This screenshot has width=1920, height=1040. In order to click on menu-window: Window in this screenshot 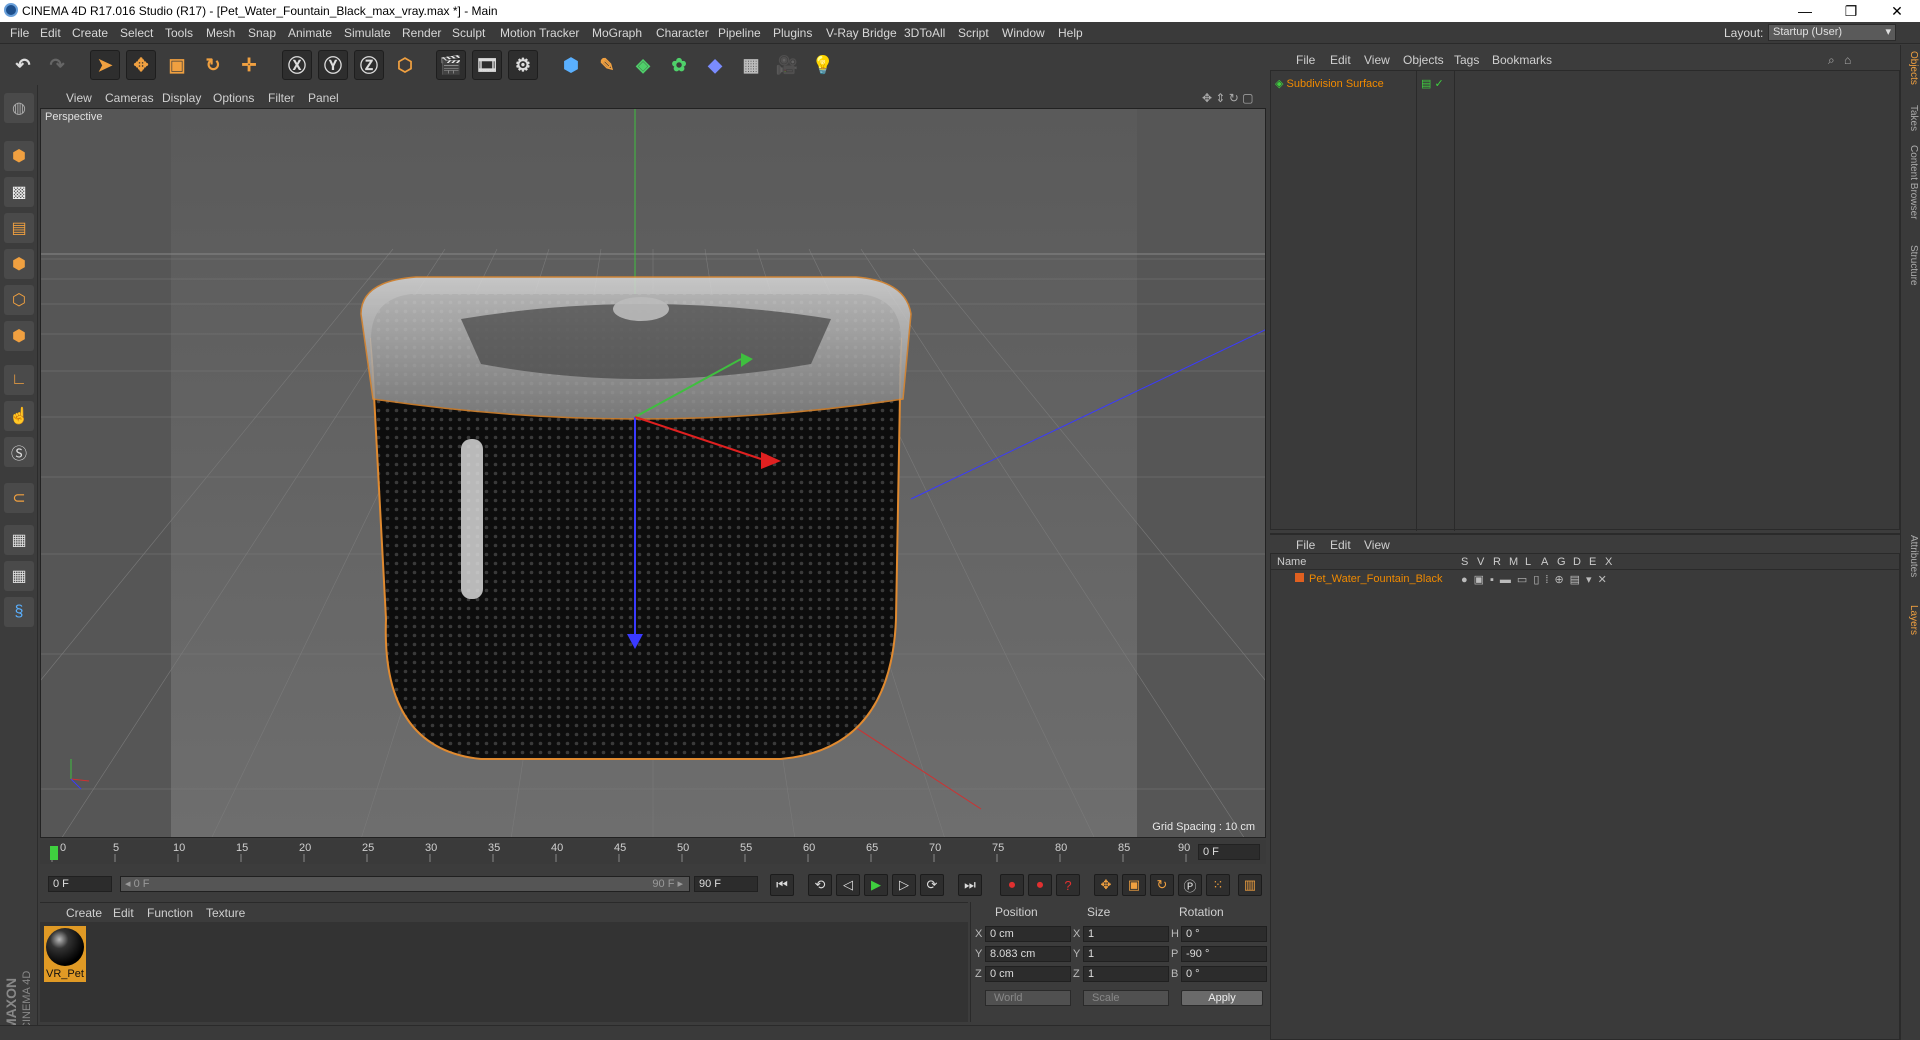, I will do `click(1023, 33)`.